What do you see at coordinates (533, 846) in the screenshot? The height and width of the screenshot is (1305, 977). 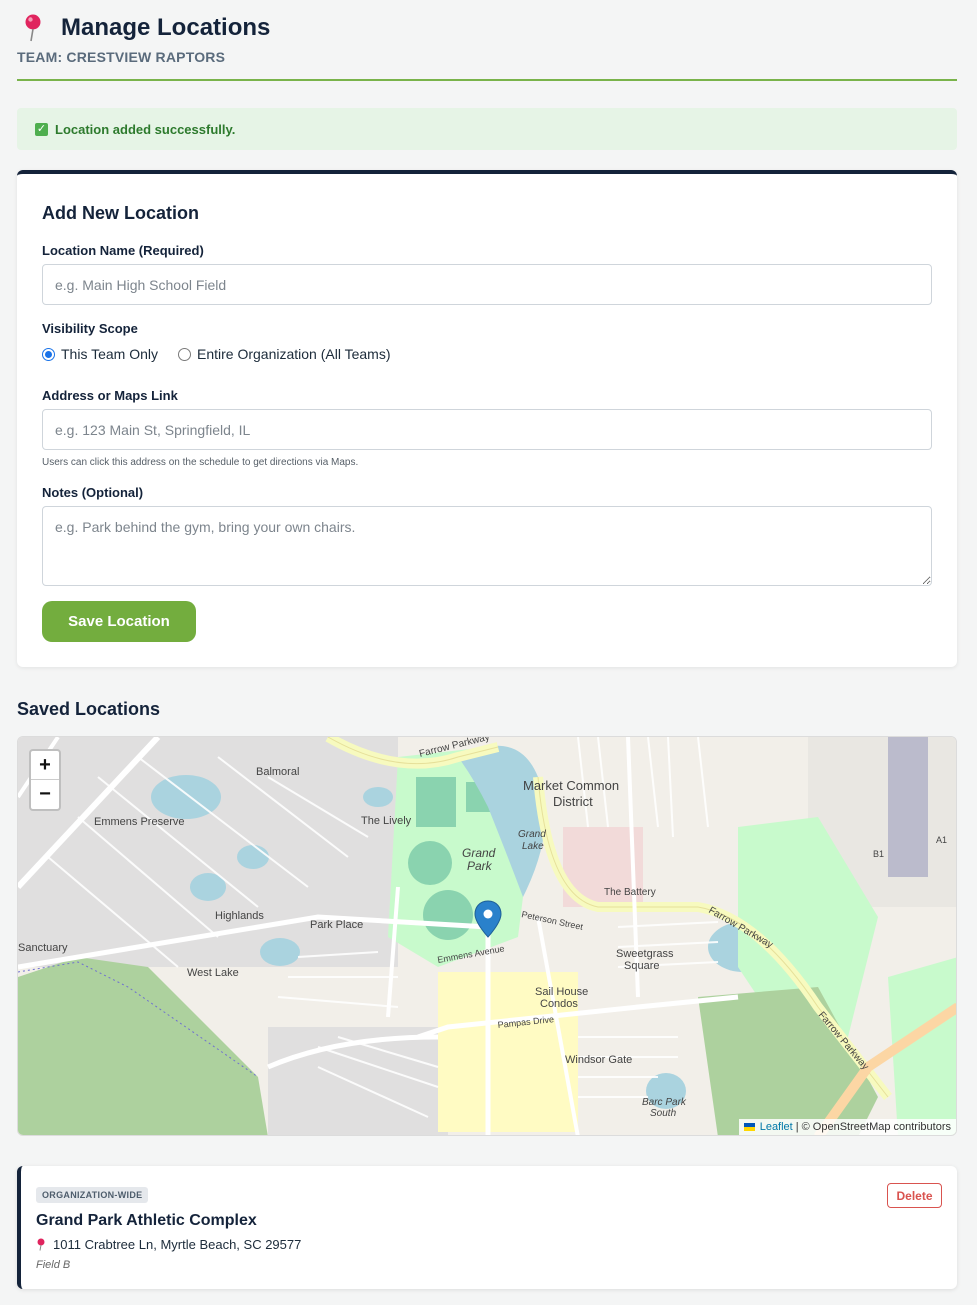 I see `map-label: Lake` at bounding box center [533, 846].